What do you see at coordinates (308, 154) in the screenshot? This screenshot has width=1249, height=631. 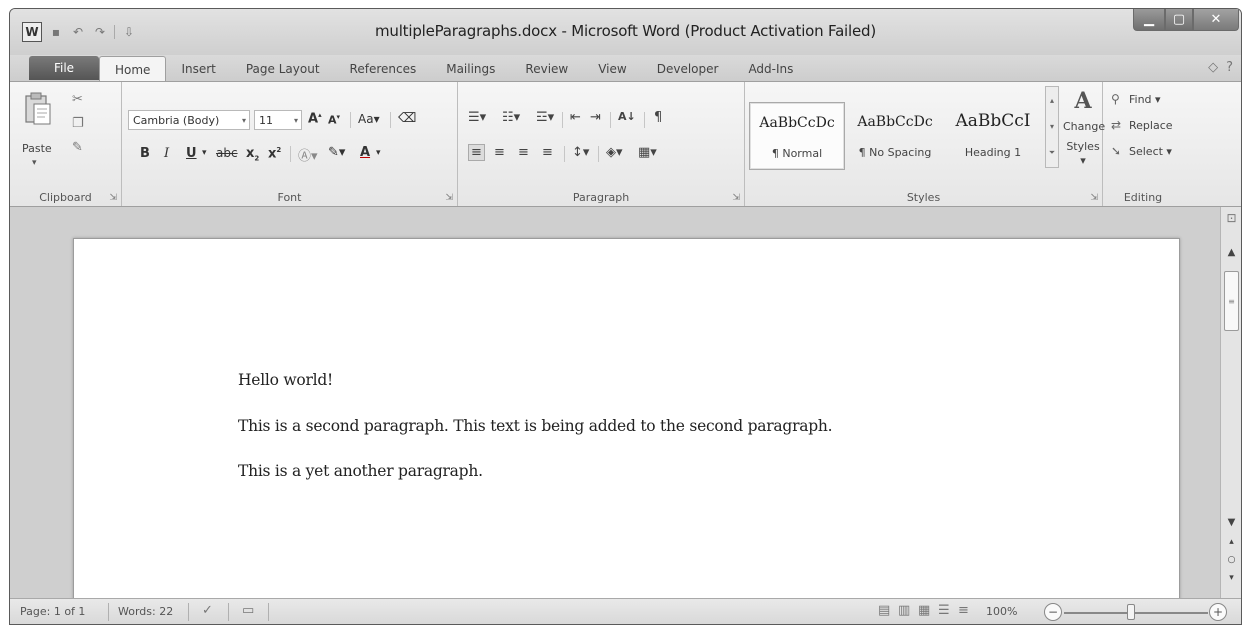 I see `text-effects-icon: Ⓐ▾` at bounding box center [308, 154].